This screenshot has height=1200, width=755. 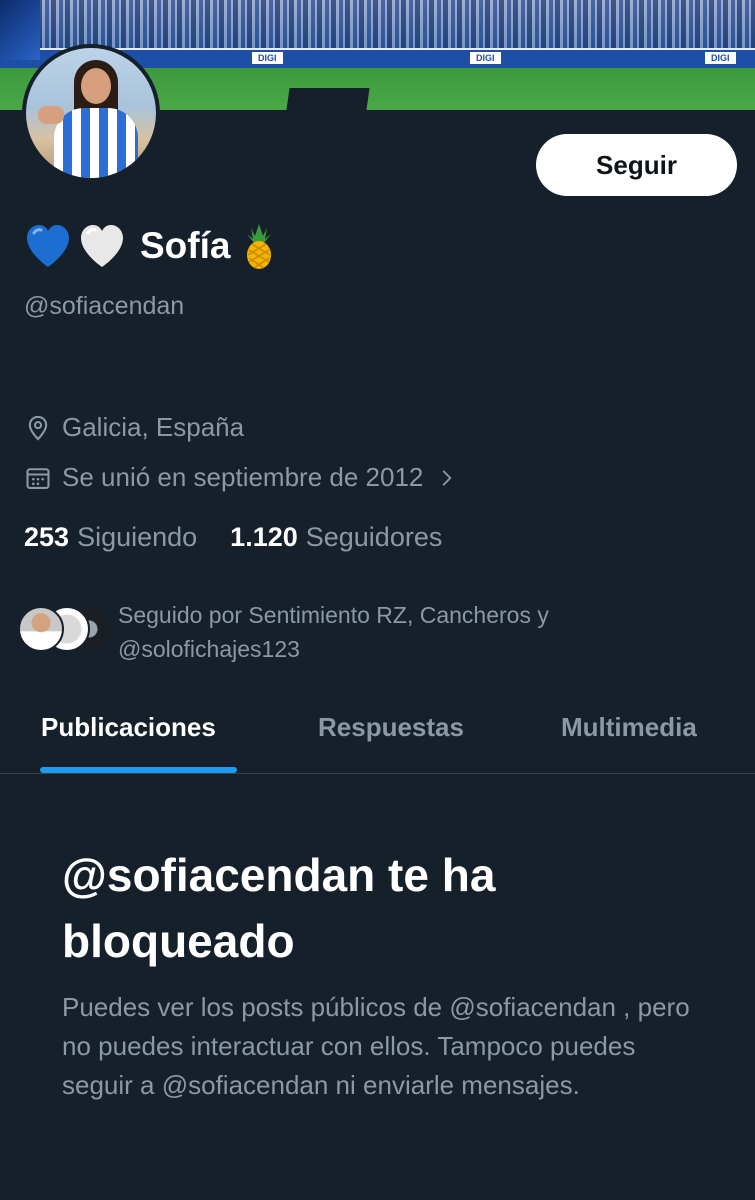 What do you see at coordinates (104, 306) in the screenshot?
I see `profile-handle: @sofiacendan` at bounding box center [104, 306].